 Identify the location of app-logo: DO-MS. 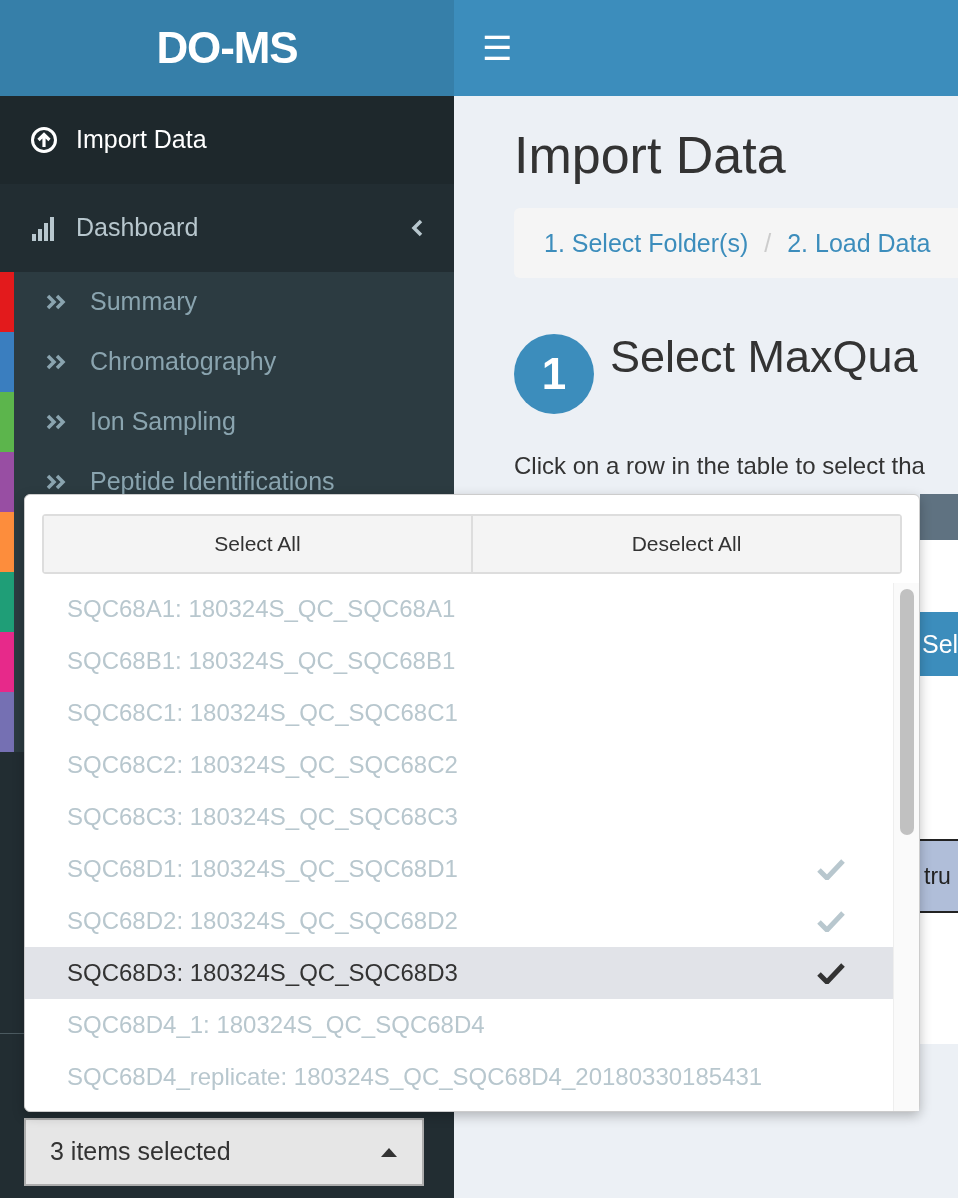
(227, 48).